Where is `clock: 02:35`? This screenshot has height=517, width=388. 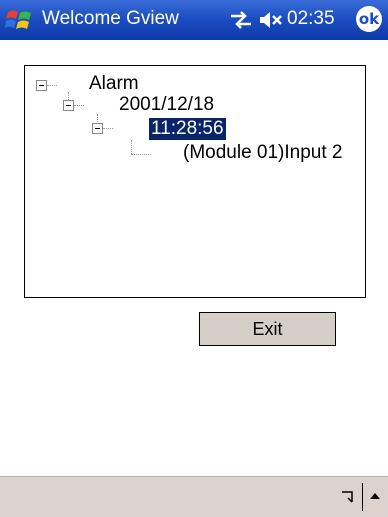
clock: 02:35 is located at coordinates (311, 19).